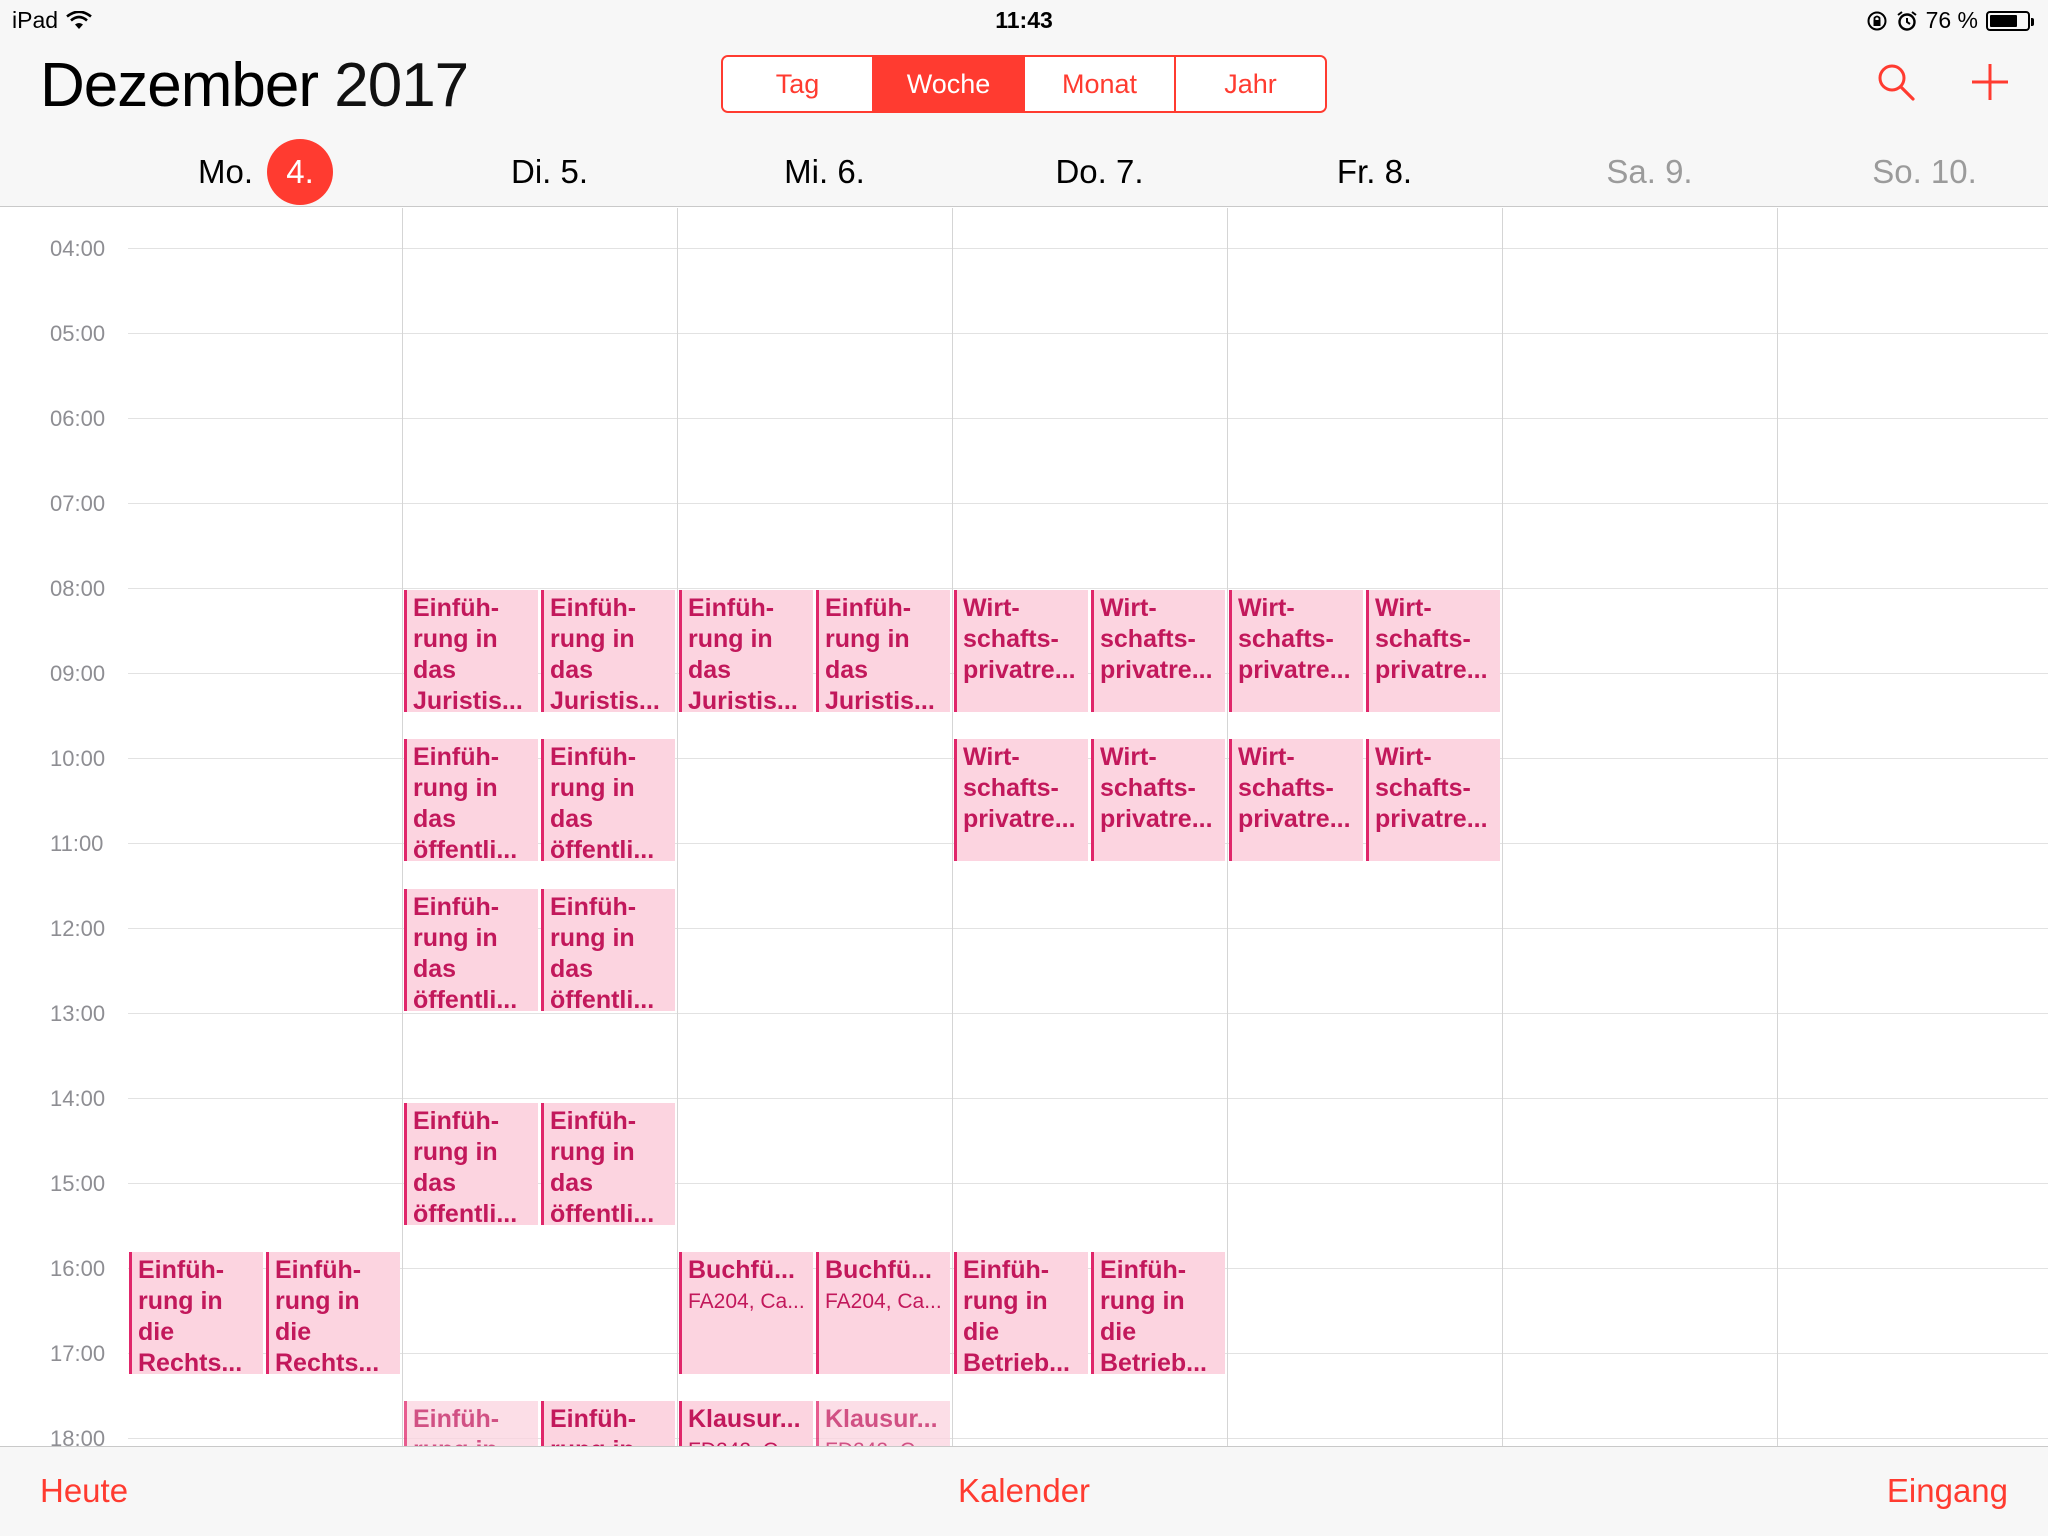 Image resolution: width=2048 pixels, height=1536 pixels. I want to click on day-header-wed: Mi. 6., so click(824, 172).